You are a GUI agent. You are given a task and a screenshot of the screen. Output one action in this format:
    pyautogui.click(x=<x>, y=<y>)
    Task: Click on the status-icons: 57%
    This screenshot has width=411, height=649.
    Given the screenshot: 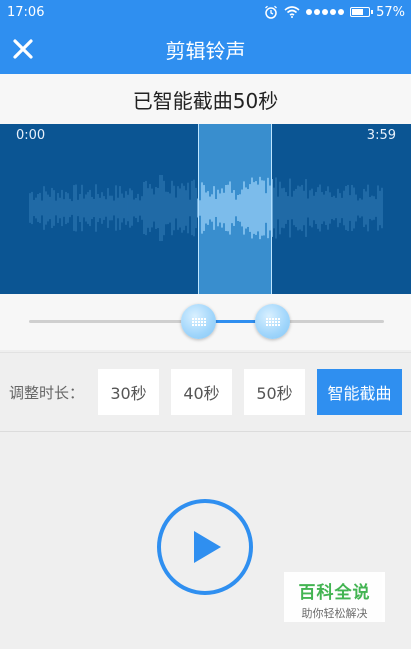 What is the action you would take?
    pyautogui.click(x=334, y=12)
    